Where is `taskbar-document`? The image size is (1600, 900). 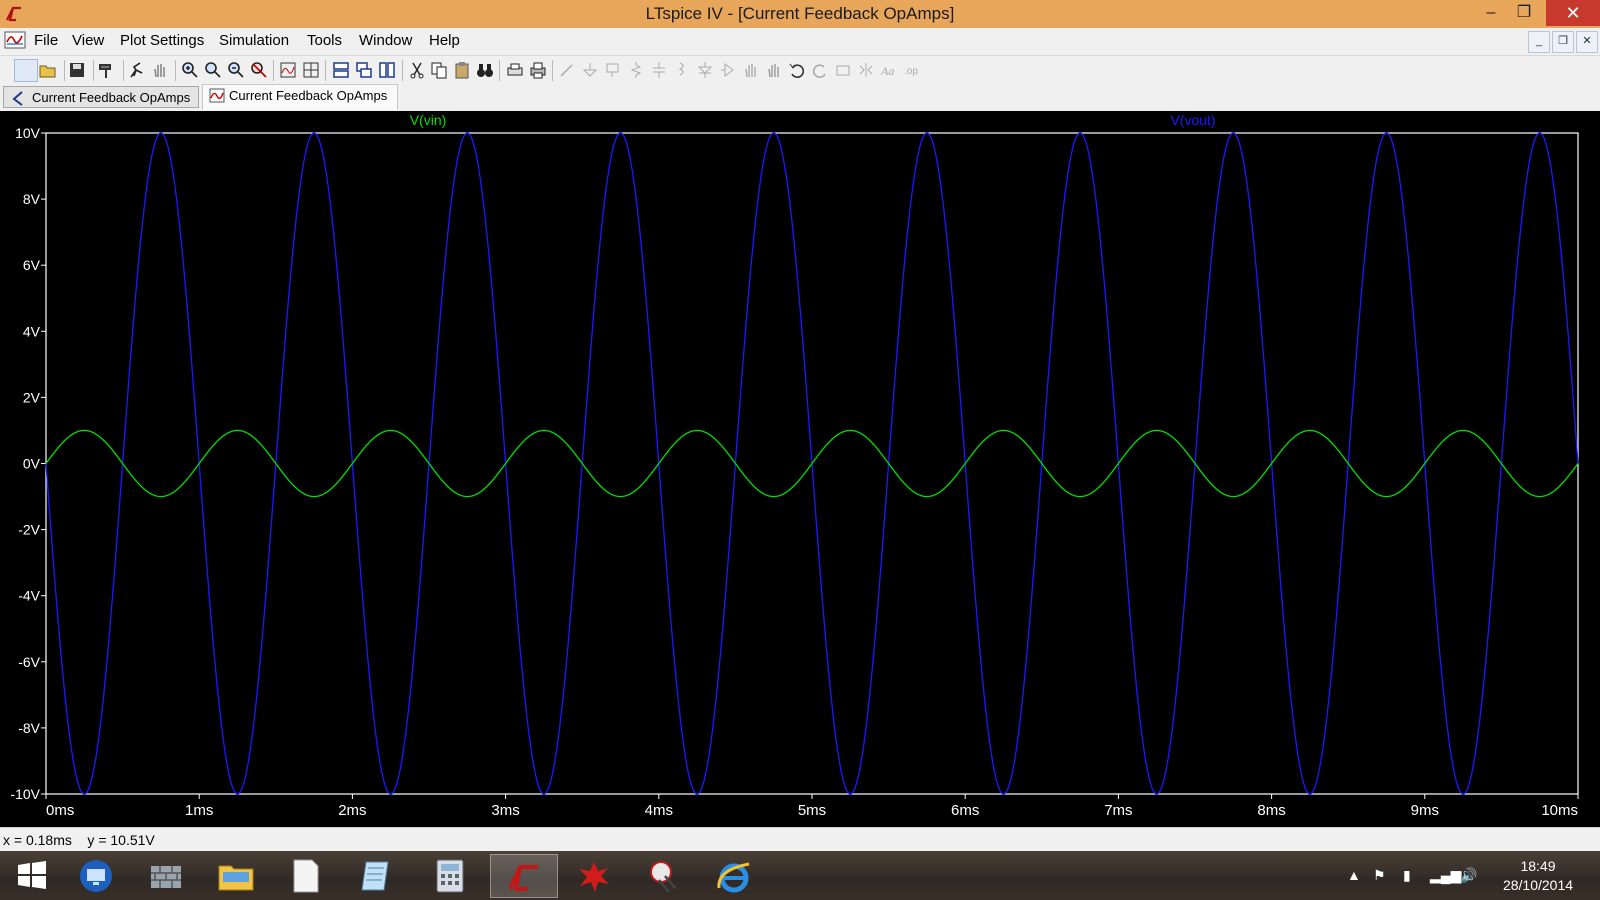 taskbar-document is located at coordinates (306, 876).